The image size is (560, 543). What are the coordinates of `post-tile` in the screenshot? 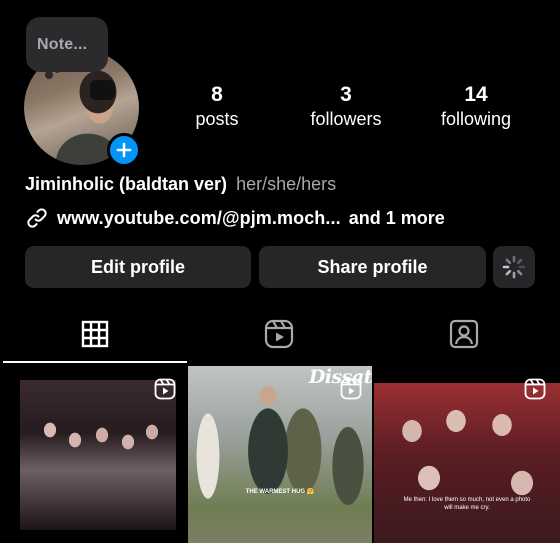 It's located at (93, 454).